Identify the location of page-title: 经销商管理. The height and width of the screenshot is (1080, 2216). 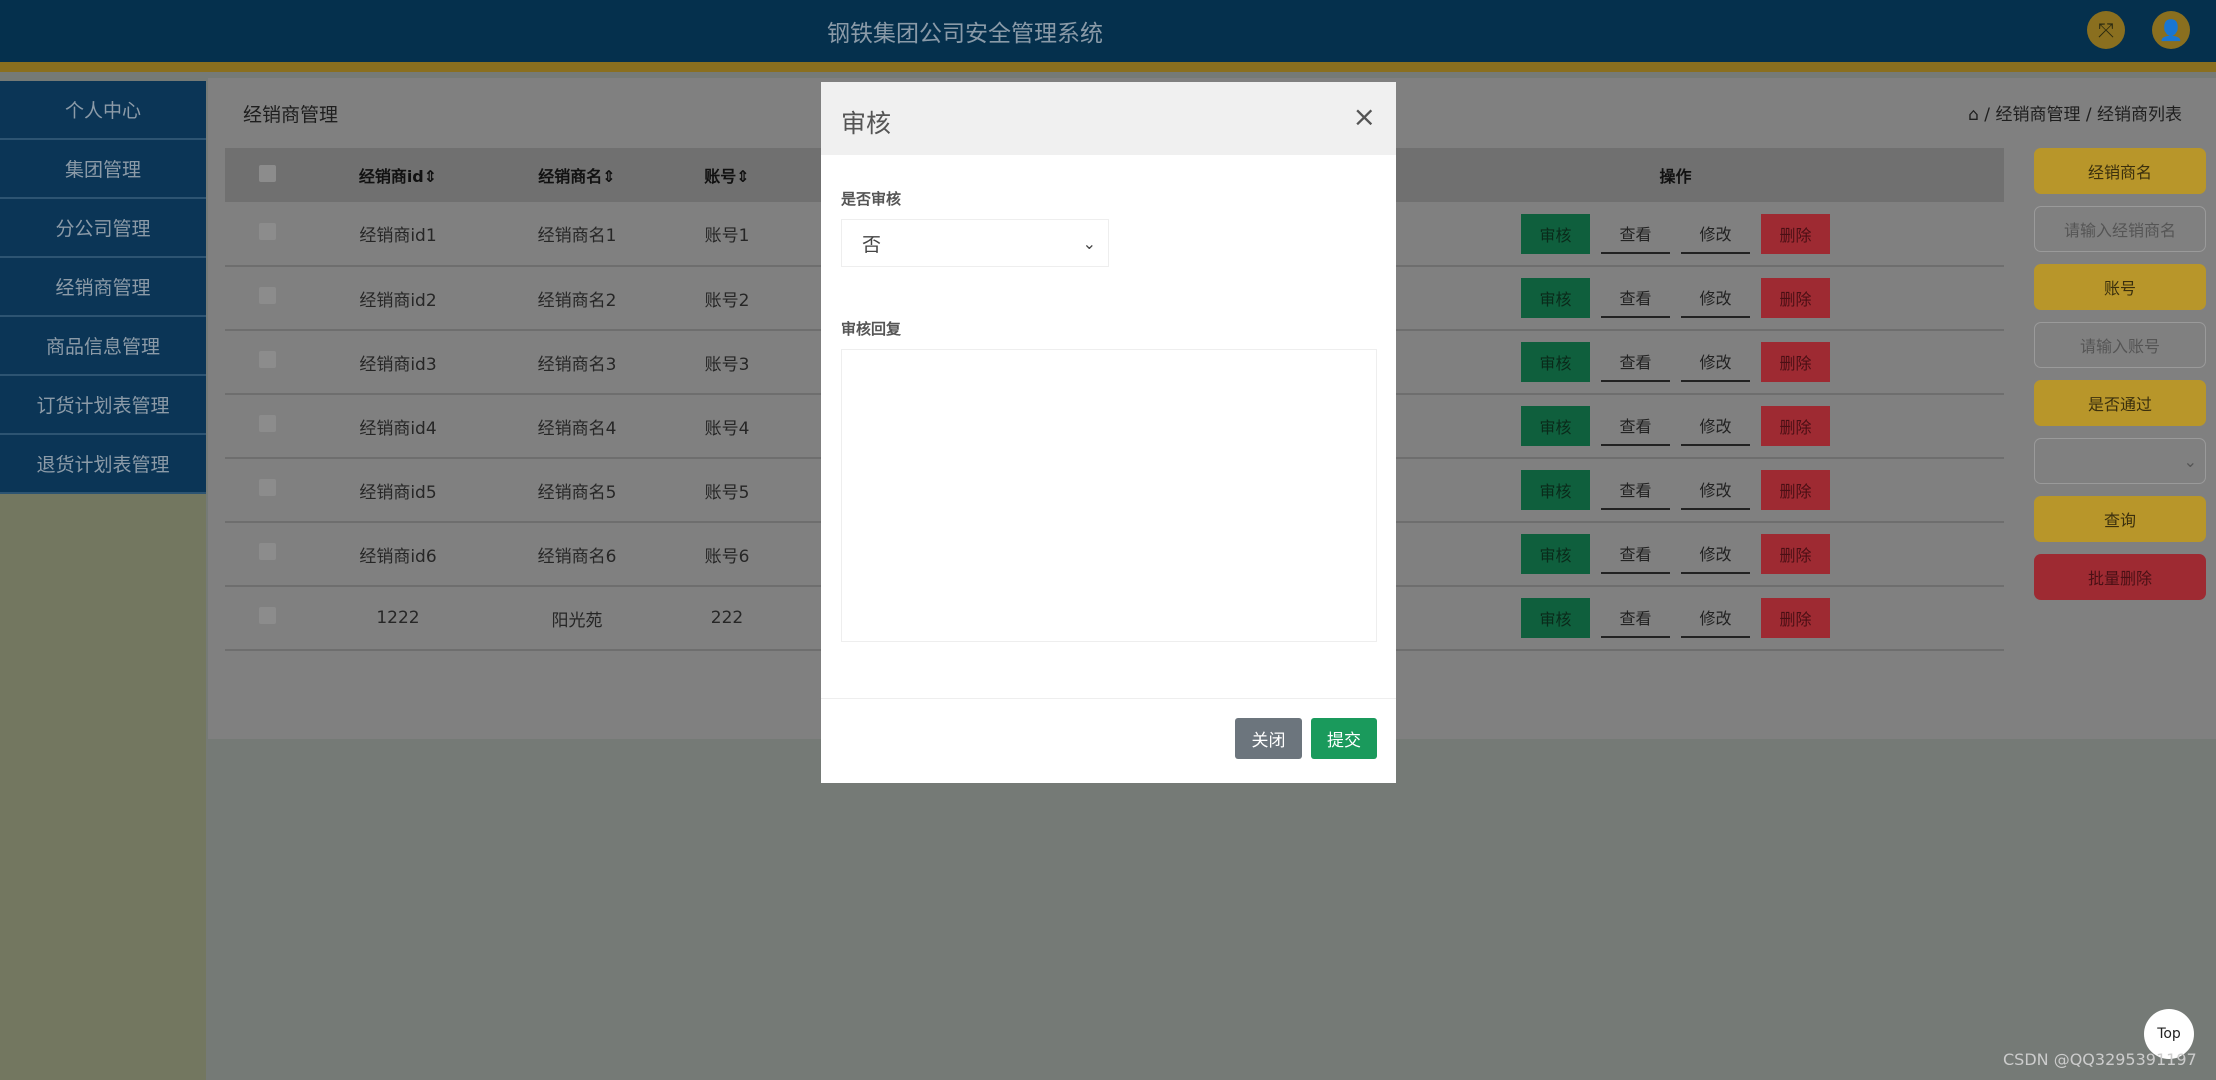
(291, 115).